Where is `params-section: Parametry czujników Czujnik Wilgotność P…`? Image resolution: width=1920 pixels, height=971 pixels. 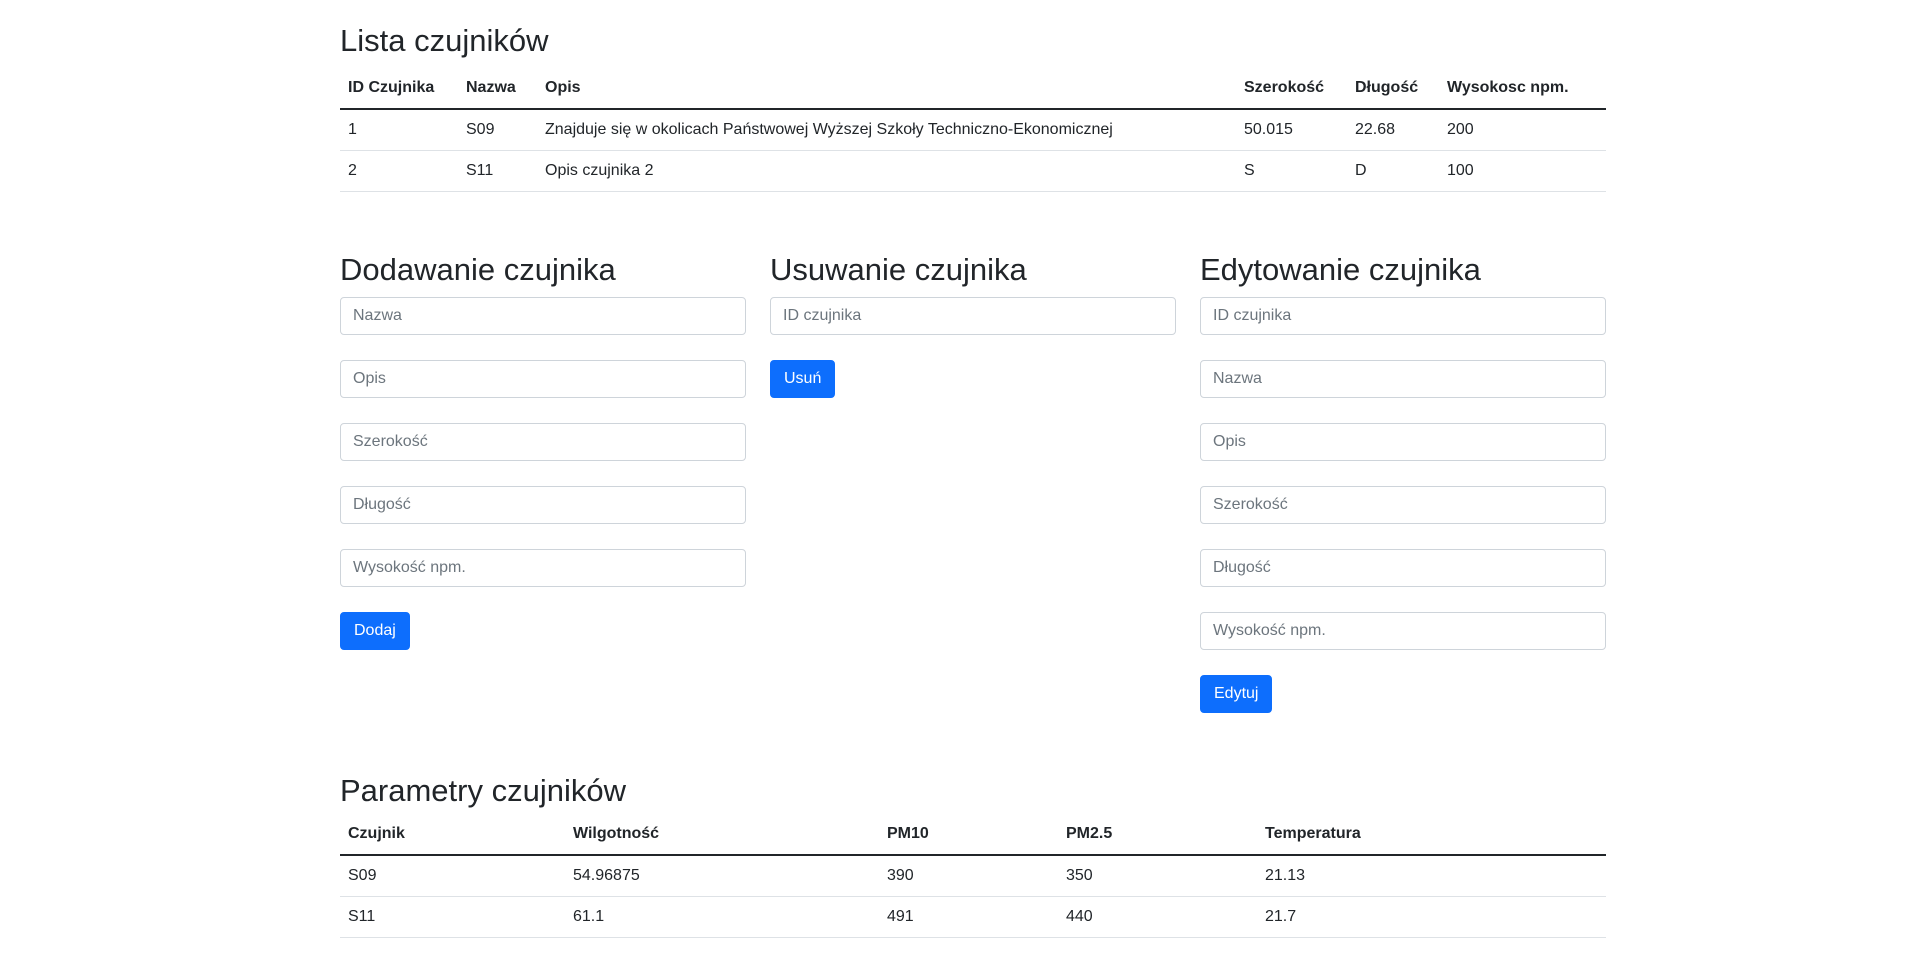 params-section: Parametry czujników Czujnik Wilgotność P… is located at coordinates (973, 854).